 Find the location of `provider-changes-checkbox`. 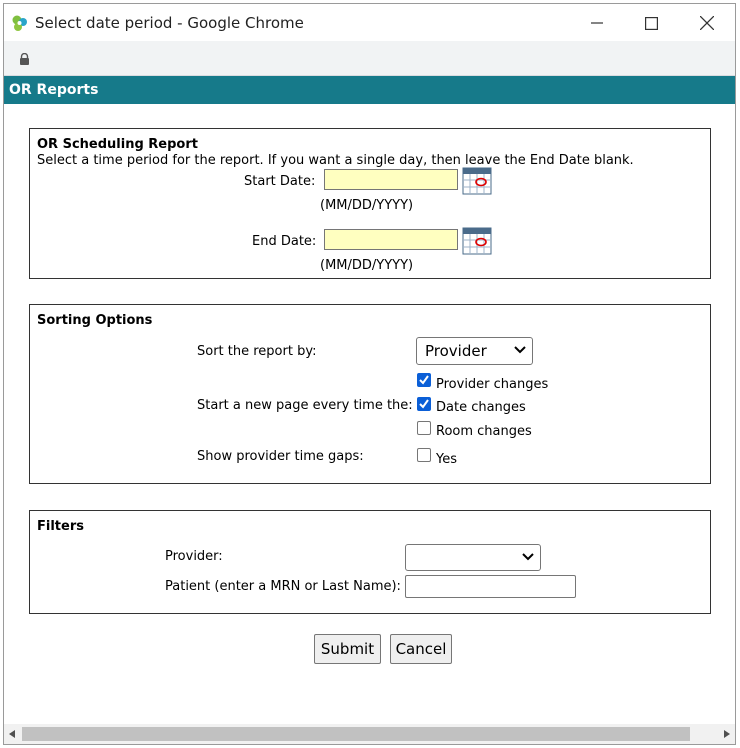

provider-changes-checkbox is located at coordinates (424, 380).